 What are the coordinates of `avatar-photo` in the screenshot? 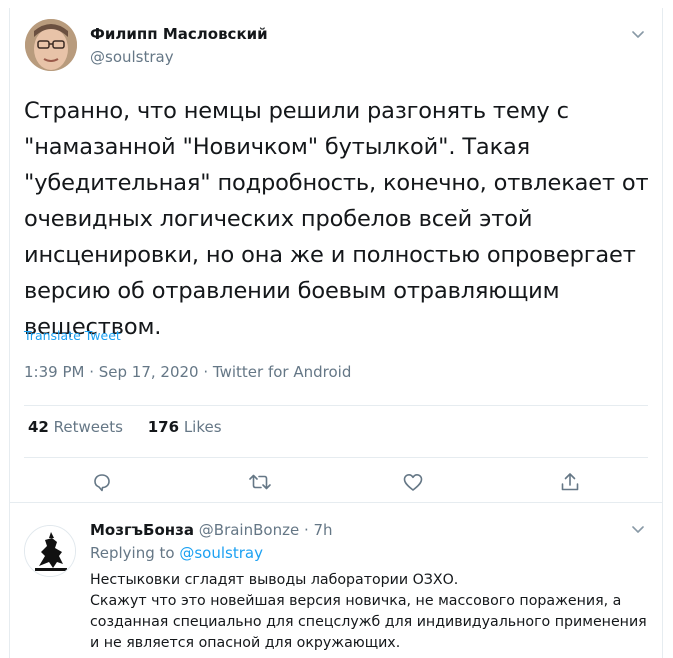 It's located at (51, 45).